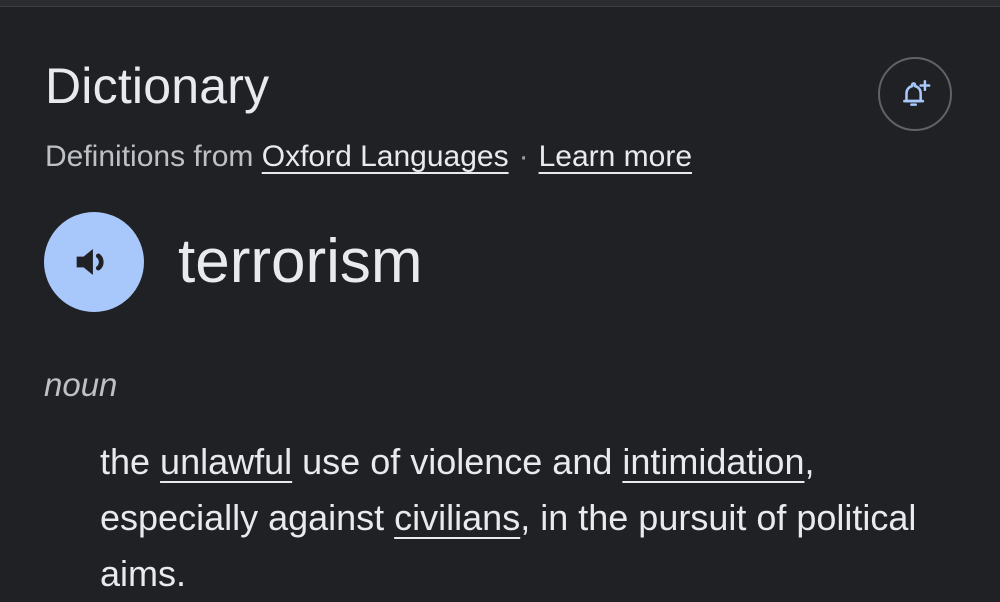  Describe the element at coordinates (457, 517) in the screenshot. I see `civilians-link: civilians` at that location.